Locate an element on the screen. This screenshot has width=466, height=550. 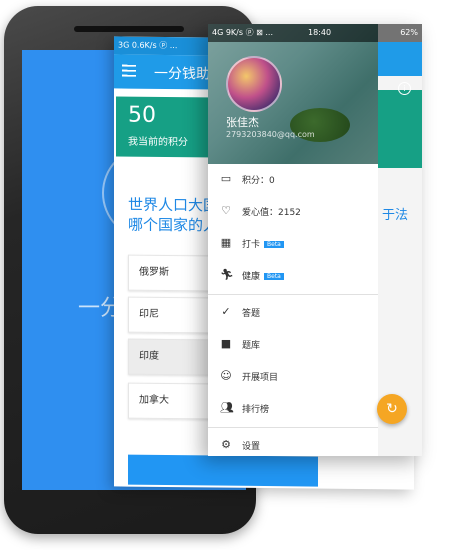
drawer-item-points: ▭ 积分：0 is located at coordinates (293, 180).